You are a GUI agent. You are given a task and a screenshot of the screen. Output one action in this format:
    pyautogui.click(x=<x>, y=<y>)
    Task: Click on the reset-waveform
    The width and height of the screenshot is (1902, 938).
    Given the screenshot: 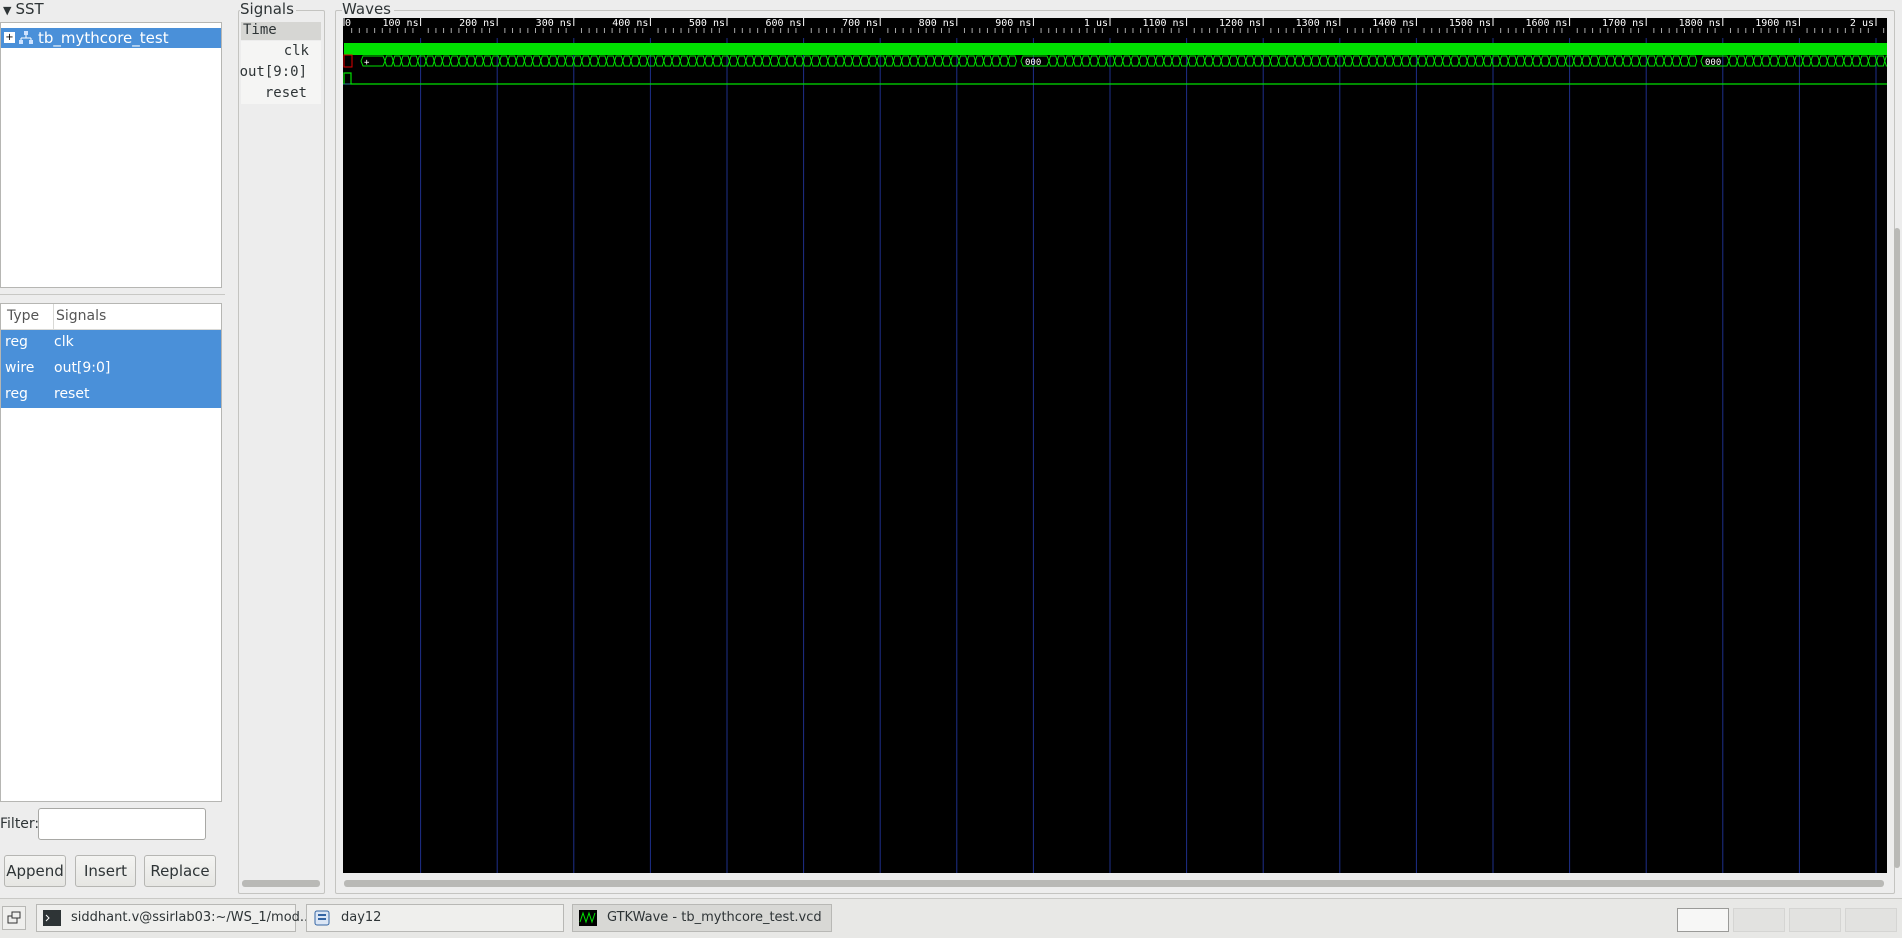 What is the action you would take?
    pyautogui.click(x=1115, y=78)
    